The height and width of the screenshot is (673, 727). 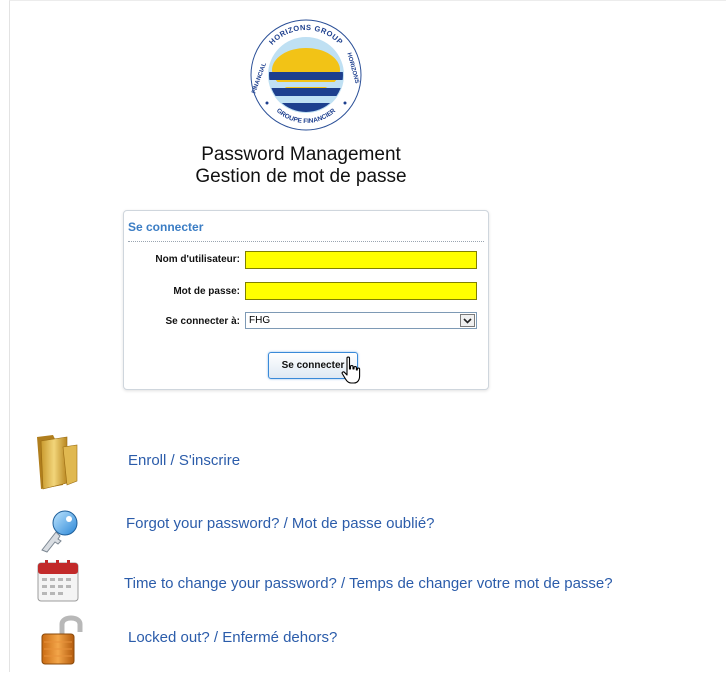 I want to click on enroll-link: Enroll / S'inscrire, so click(x=184, y=460).